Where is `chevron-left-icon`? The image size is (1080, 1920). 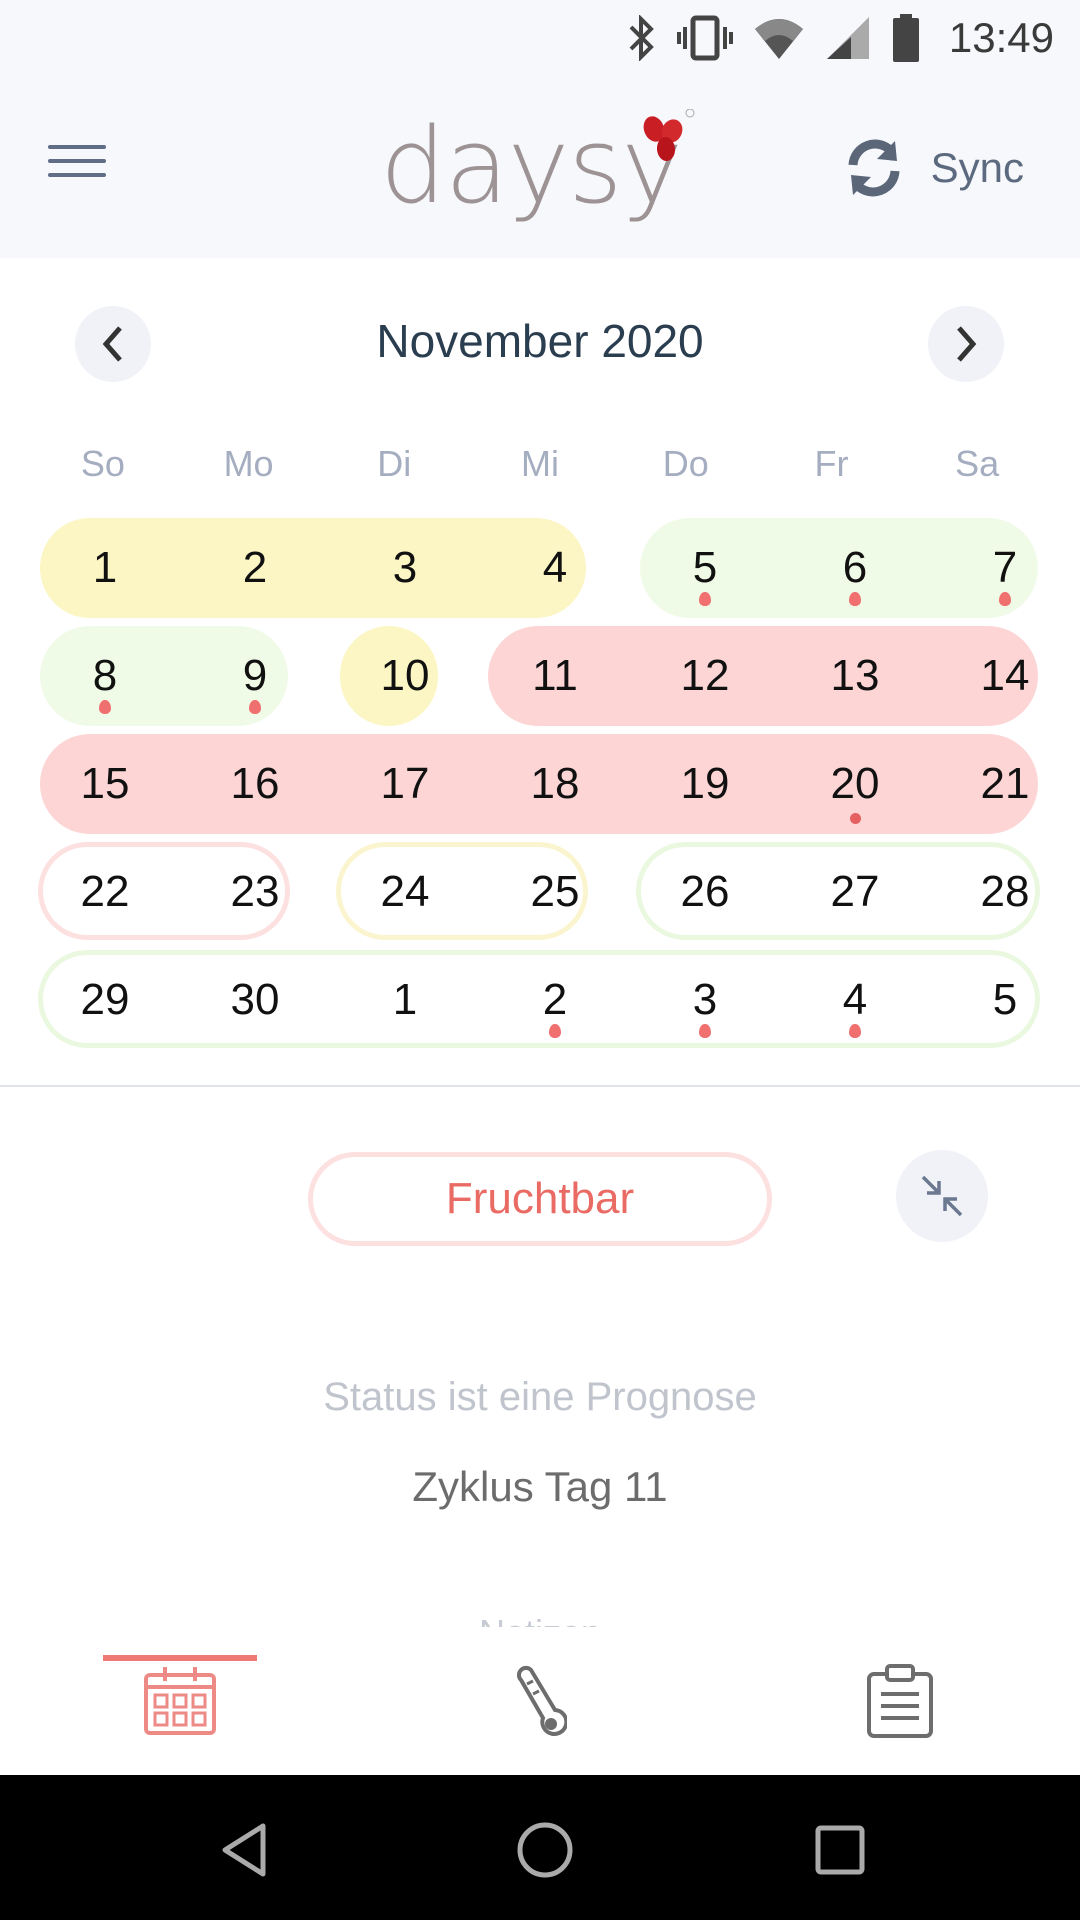
chevron-left-icon is located at coordinates (112, 344).